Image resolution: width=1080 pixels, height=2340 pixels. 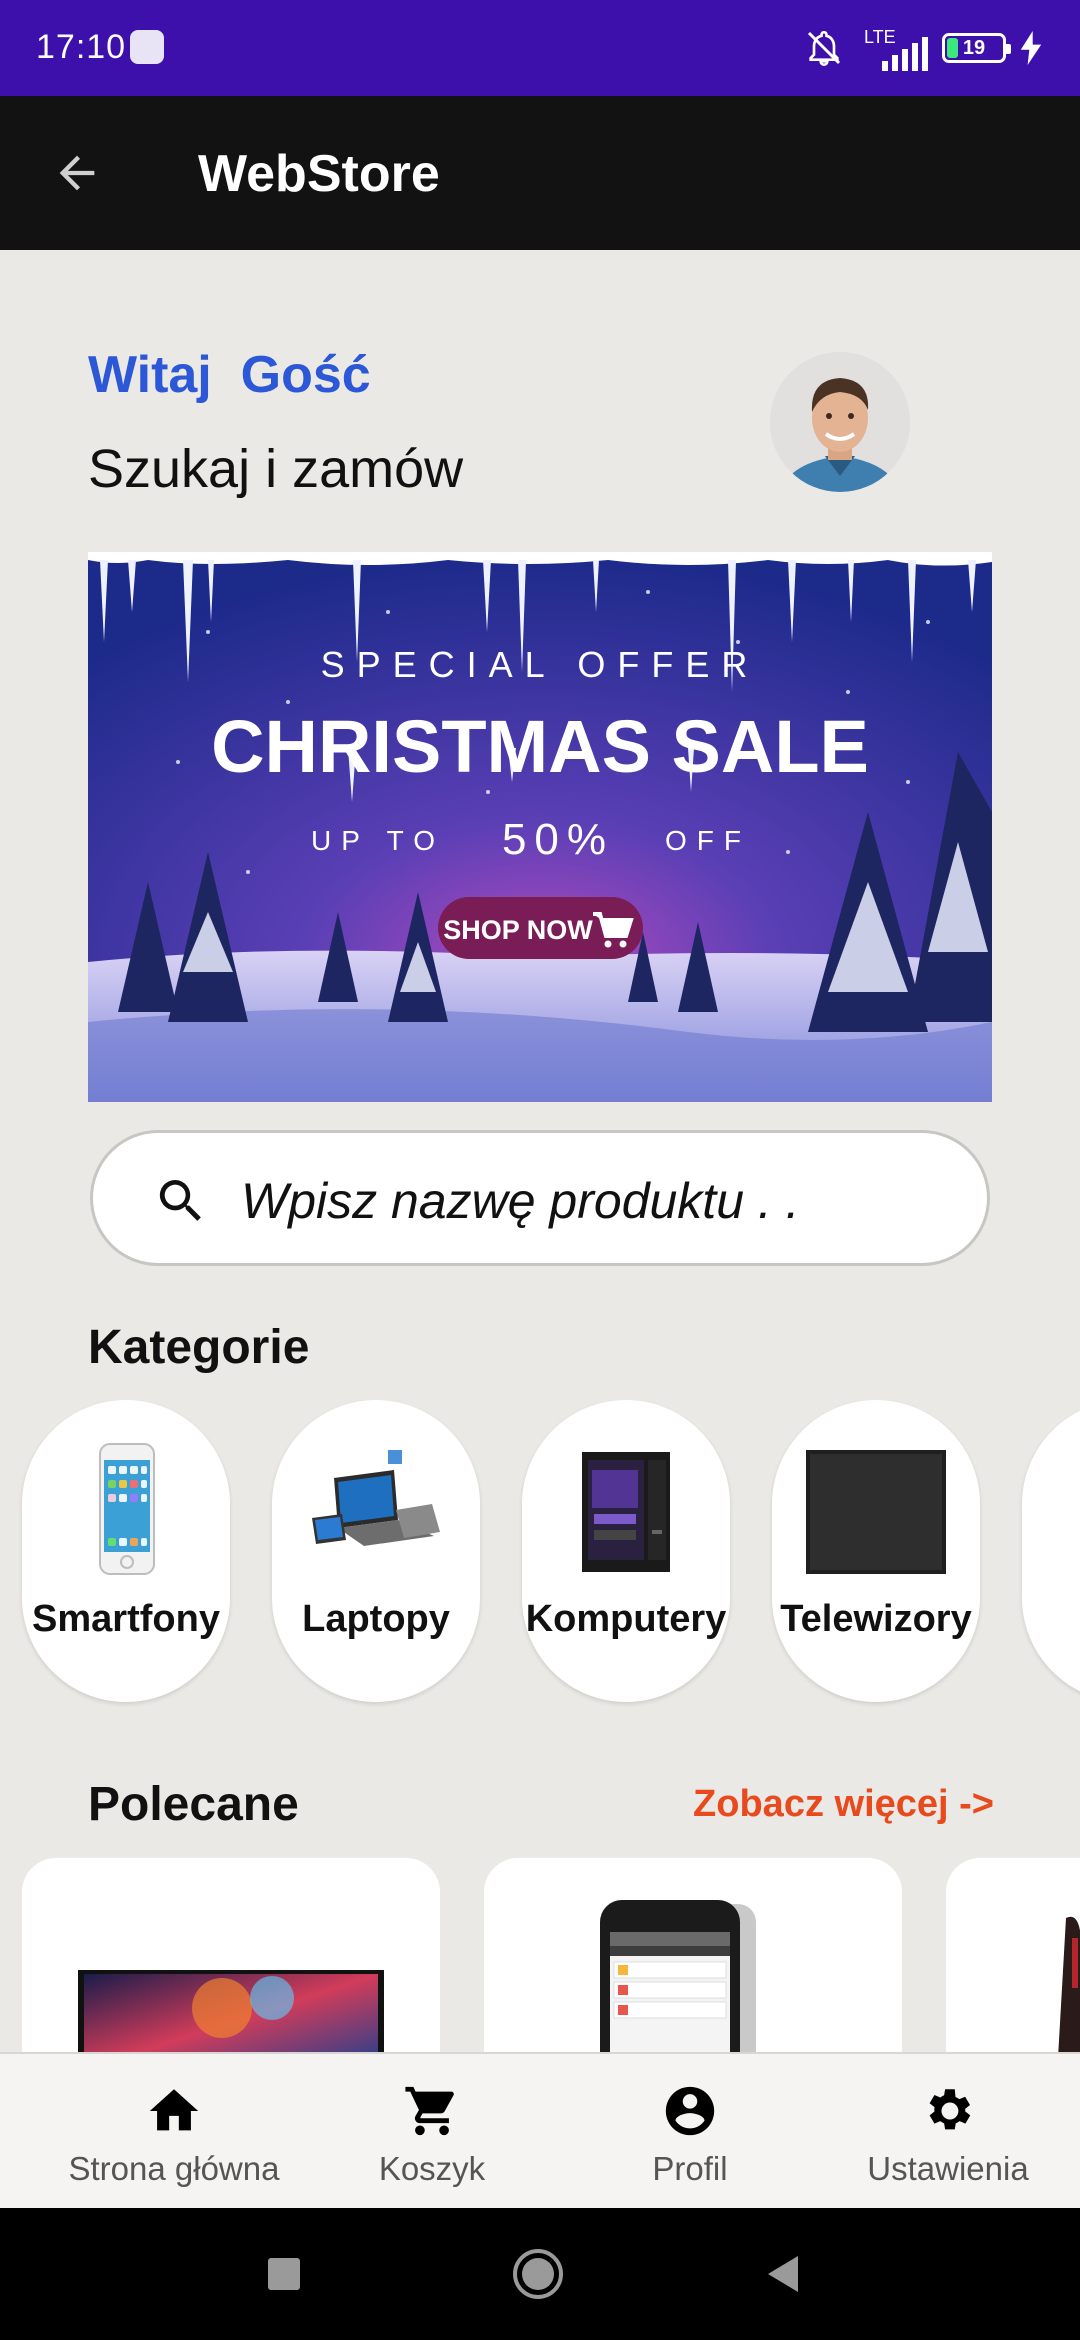 What do you see at coordinates (199, 1347) in the screenshot?
I see `categories-title: Kategorie` at bounding box center [199, 1347].